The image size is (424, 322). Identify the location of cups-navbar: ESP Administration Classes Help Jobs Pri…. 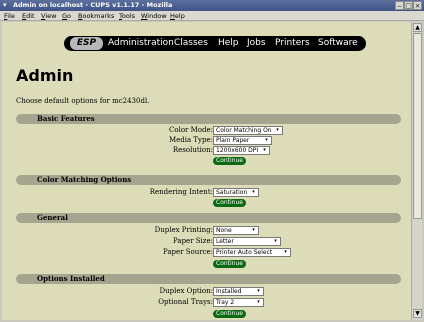
(215, 43).